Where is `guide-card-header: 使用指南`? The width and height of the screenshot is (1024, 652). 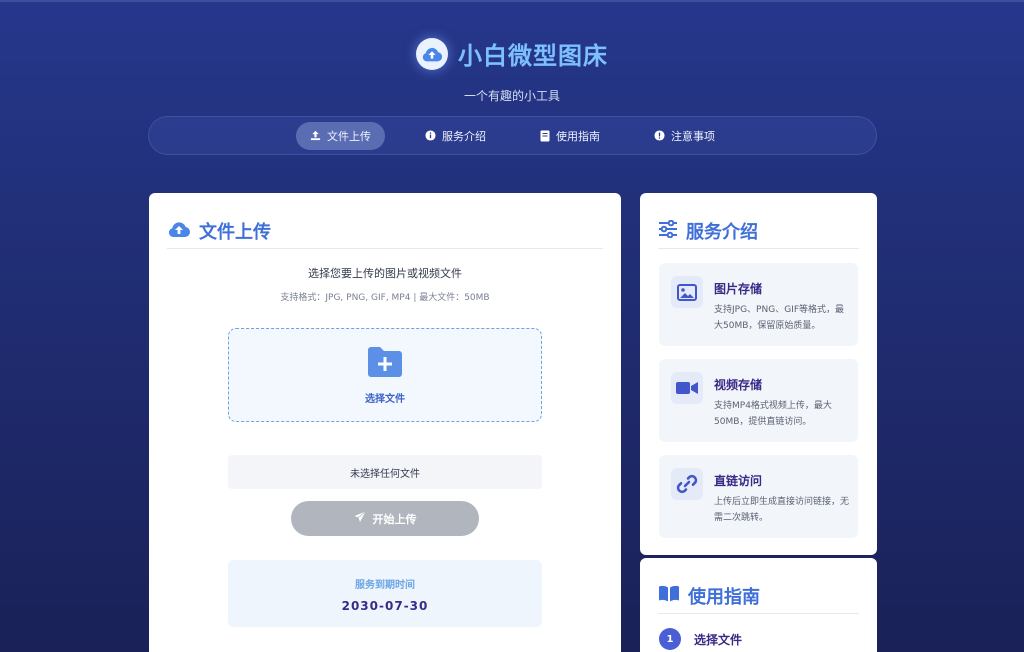
guide-card-header: 使用指南 is located at coordinates (758, 586).